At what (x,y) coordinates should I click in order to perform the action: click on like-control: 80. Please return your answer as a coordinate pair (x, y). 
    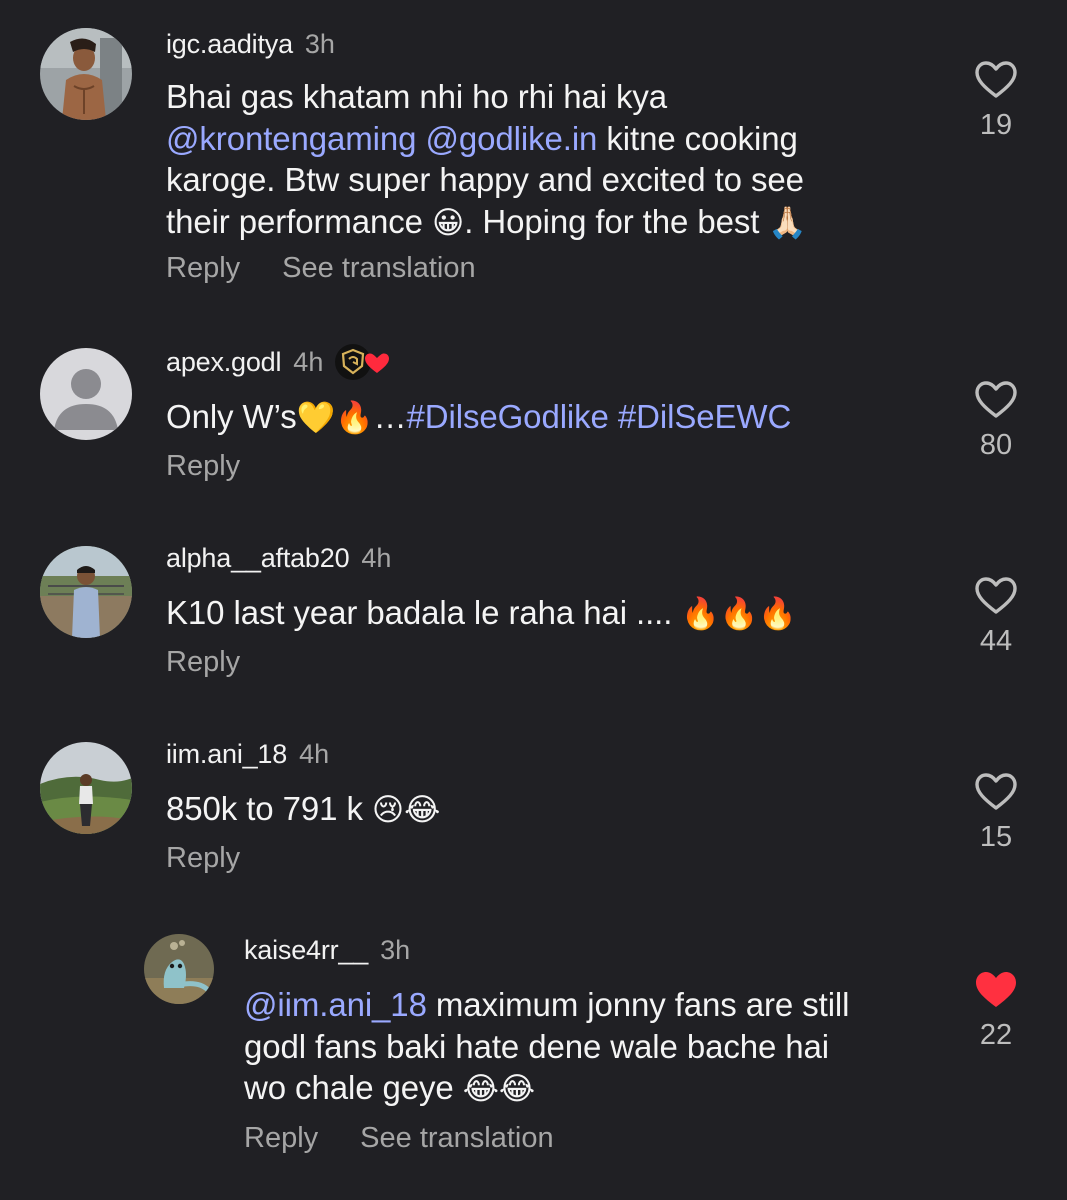
    Looking at the image, I should click on (996, 421).